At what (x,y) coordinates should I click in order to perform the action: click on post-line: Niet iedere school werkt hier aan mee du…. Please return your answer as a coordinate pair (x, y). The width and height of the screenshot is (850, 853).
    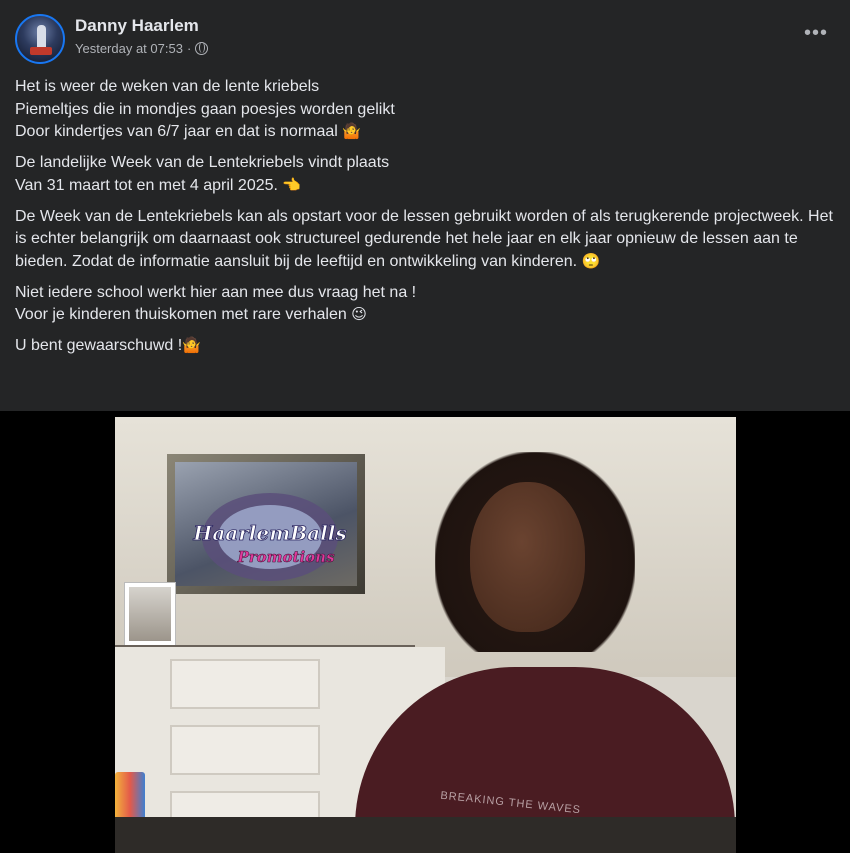
    Looking at the image, I should click on (216, 292).